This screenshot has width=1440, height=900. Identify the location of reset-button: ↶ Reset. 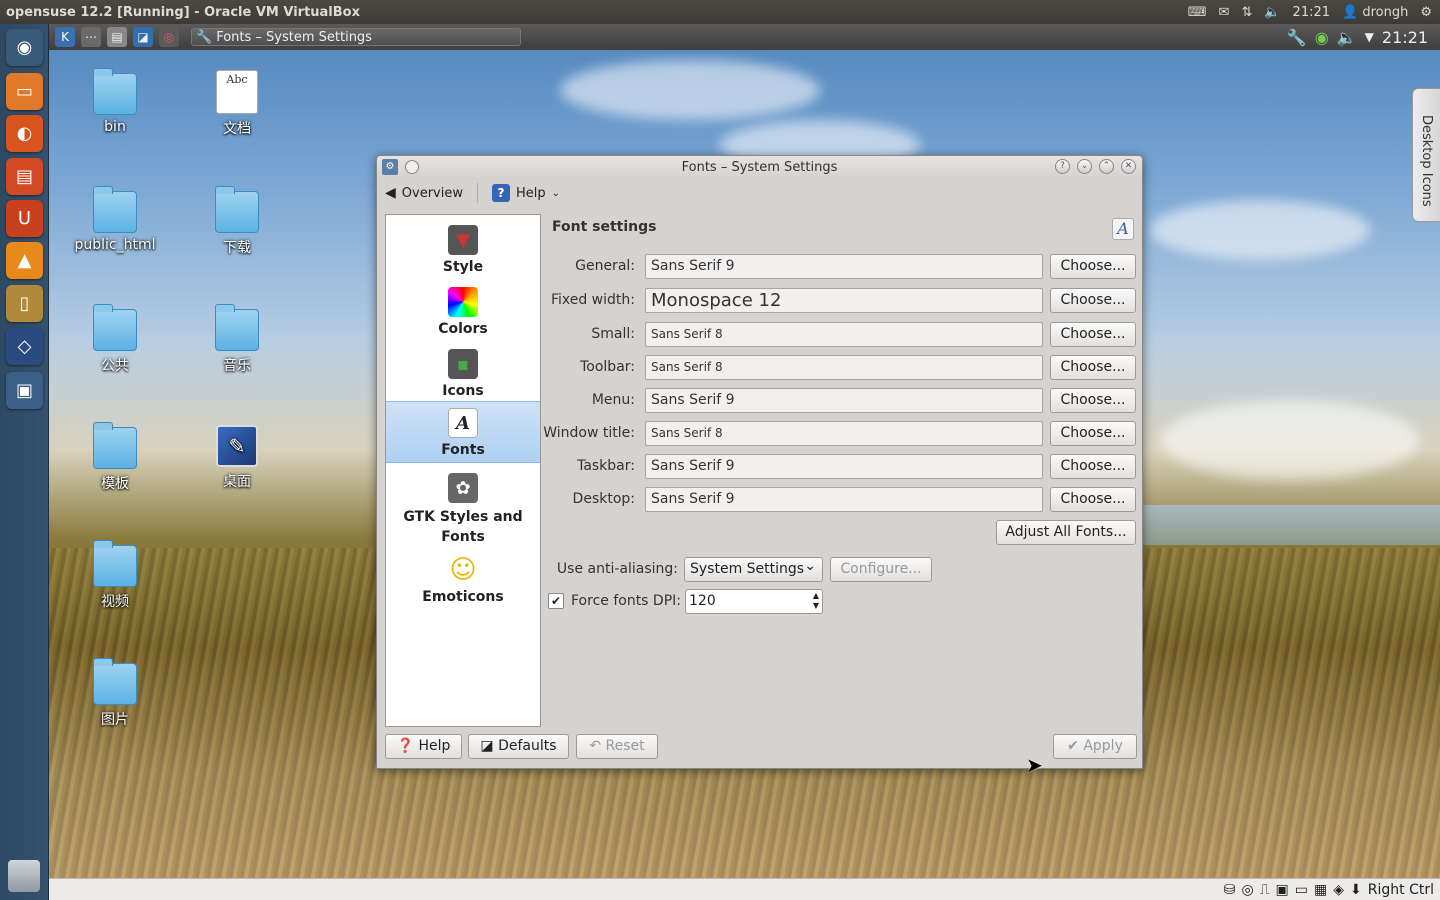
(617, 746).